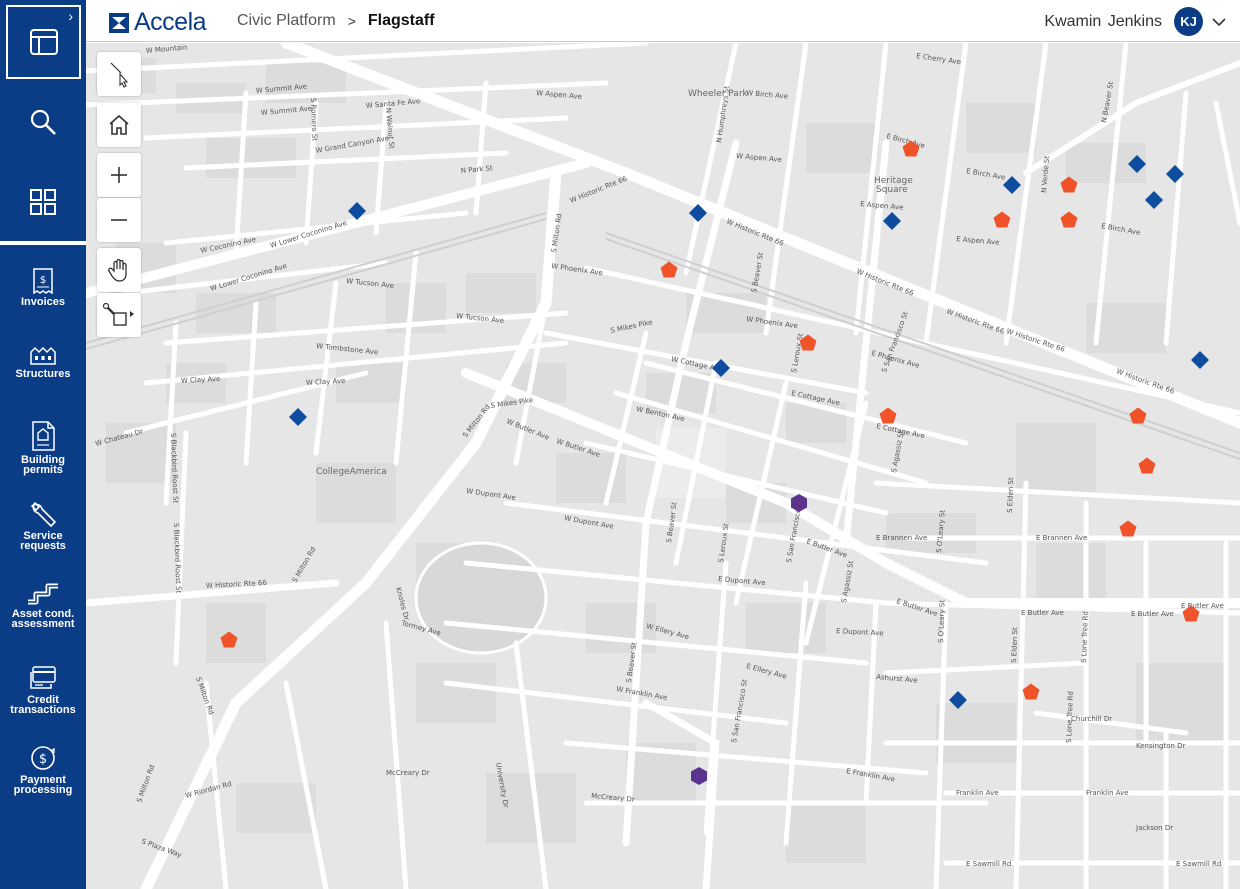 This screenshot has height=889, width=1240. Describe the element at coordinates (351, 472) in the screenshot. I see `svg-text: CollegeAmerica` at that location.